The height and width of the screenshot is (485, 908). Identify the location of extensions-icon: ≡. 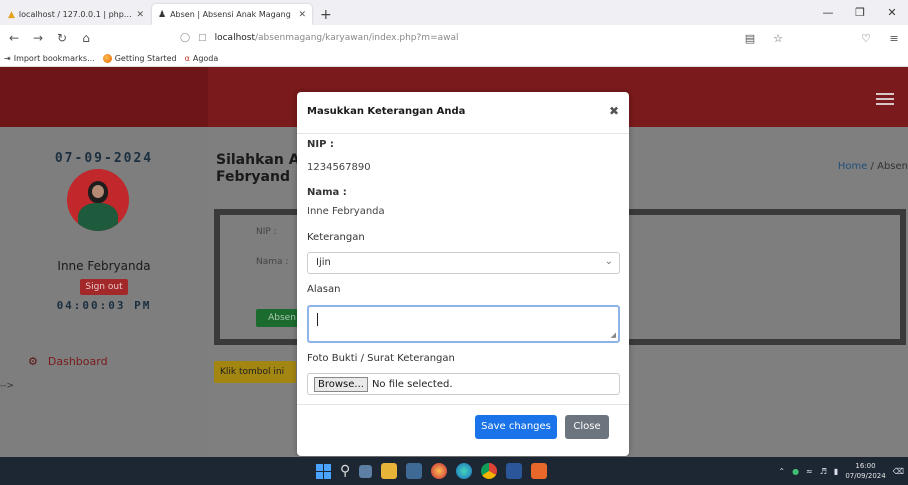
(894, 38).